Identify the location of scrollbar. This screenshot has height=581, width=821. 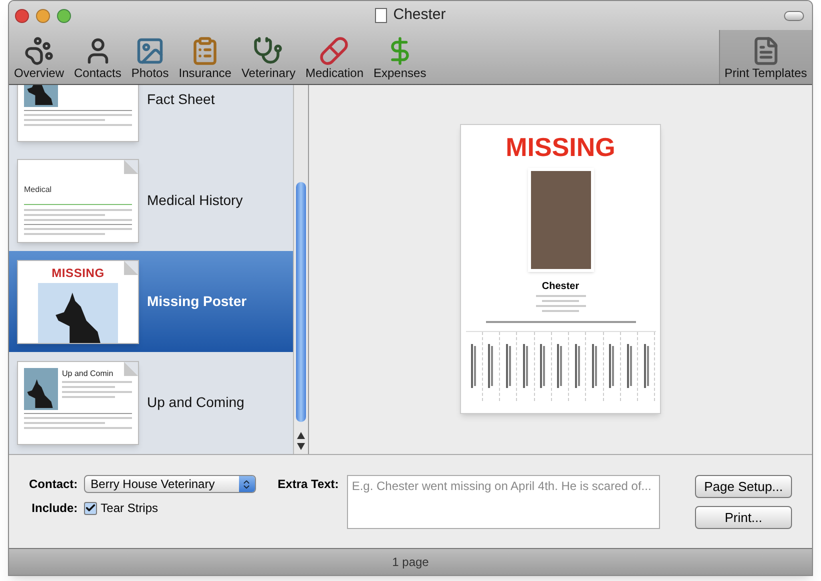
(300, 269).